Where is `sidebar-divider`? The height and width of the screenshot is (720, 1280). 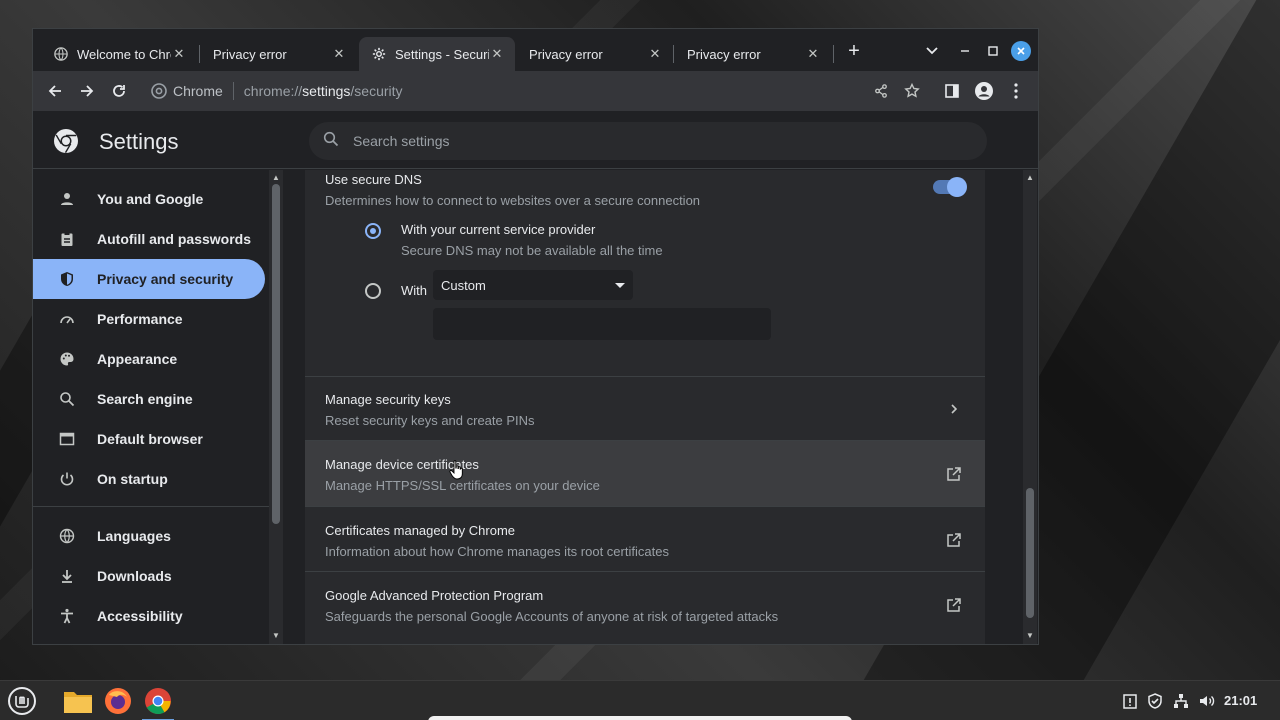
sidebar-divider is located at coordinates (151, 506).